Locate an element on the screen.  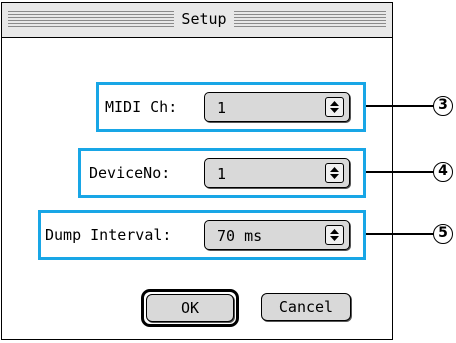
midi-ch-label: MIDI Ch: is located at coordinates (141, 107).